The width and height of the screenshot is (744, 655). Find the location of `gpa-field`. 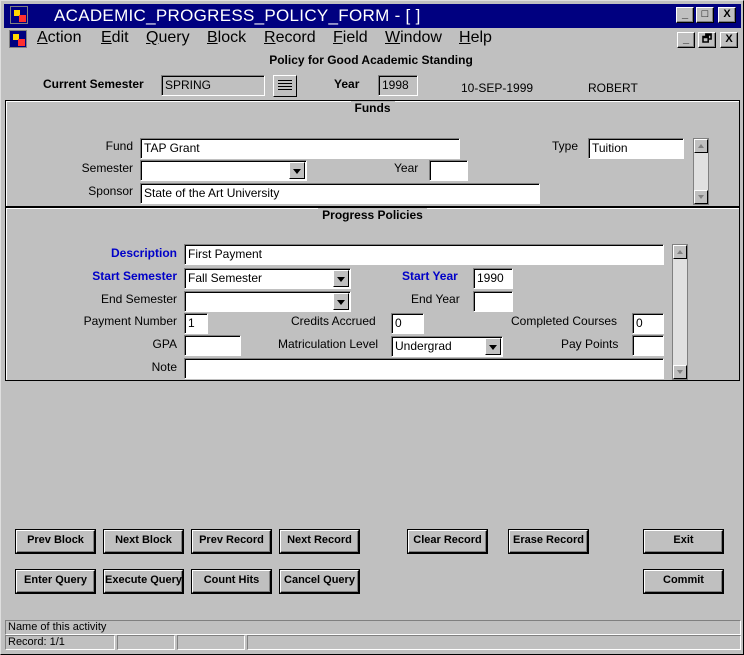

gpa-field is located at coordinates (212, 345).